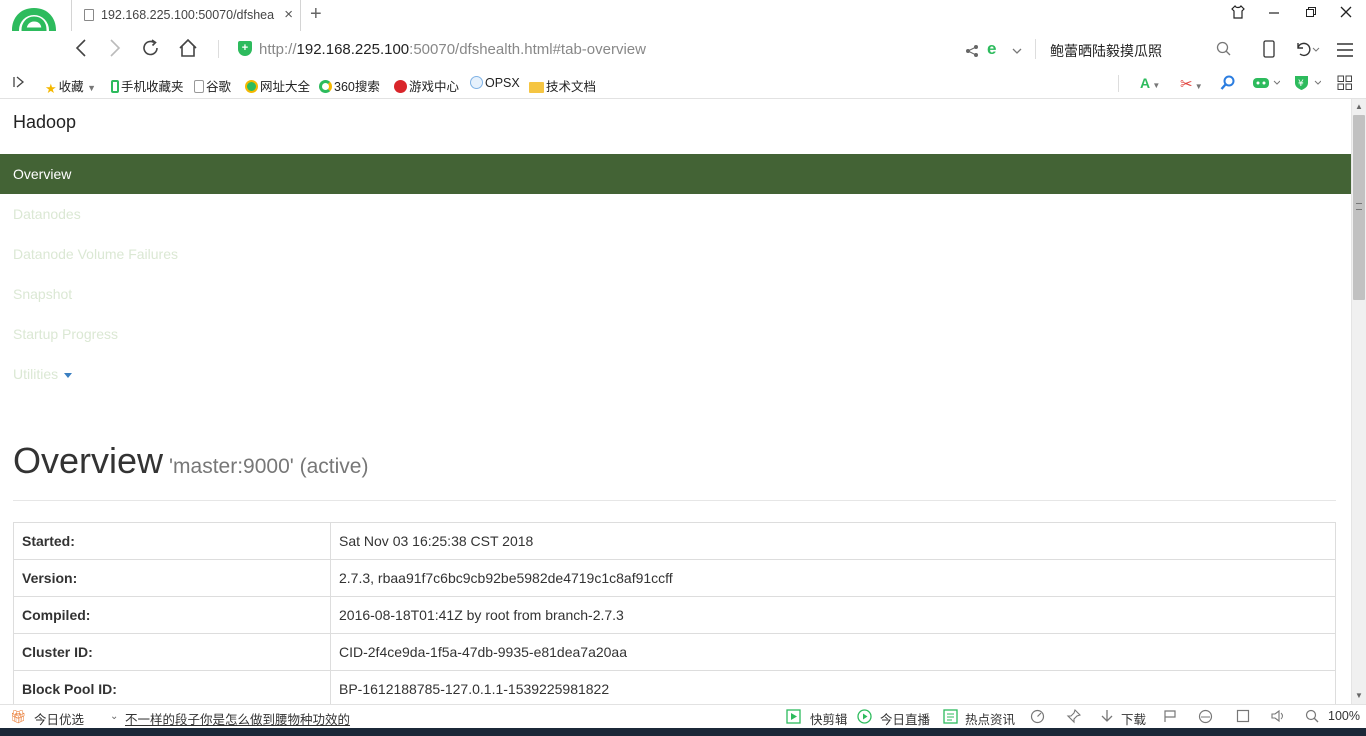  I want to click on gamepad-icon, so click(1266, 85).